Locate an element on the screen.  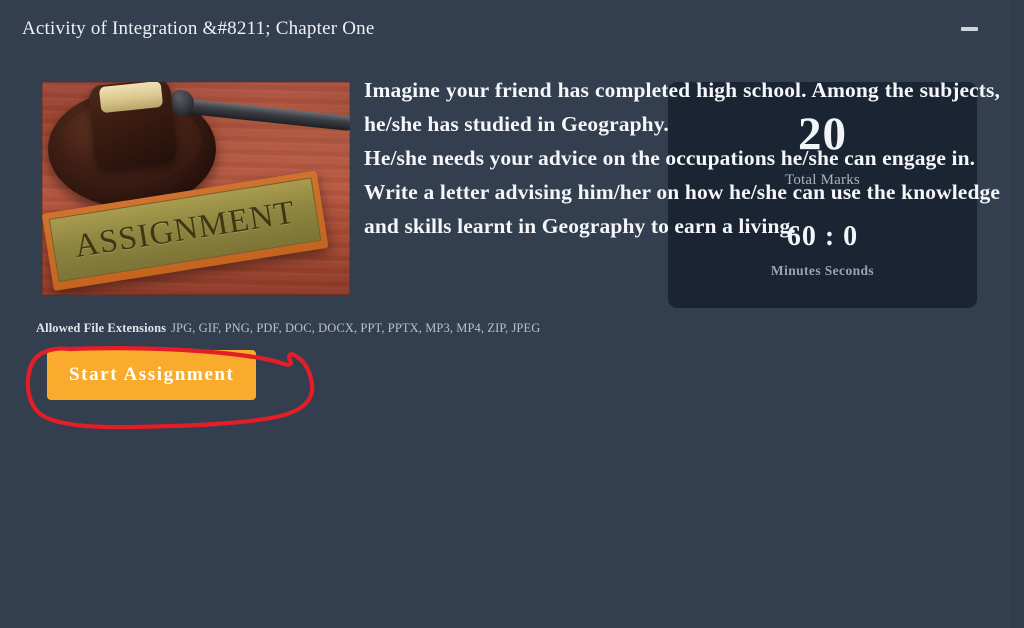
minimize-icon is located at coordinates (969, 29).